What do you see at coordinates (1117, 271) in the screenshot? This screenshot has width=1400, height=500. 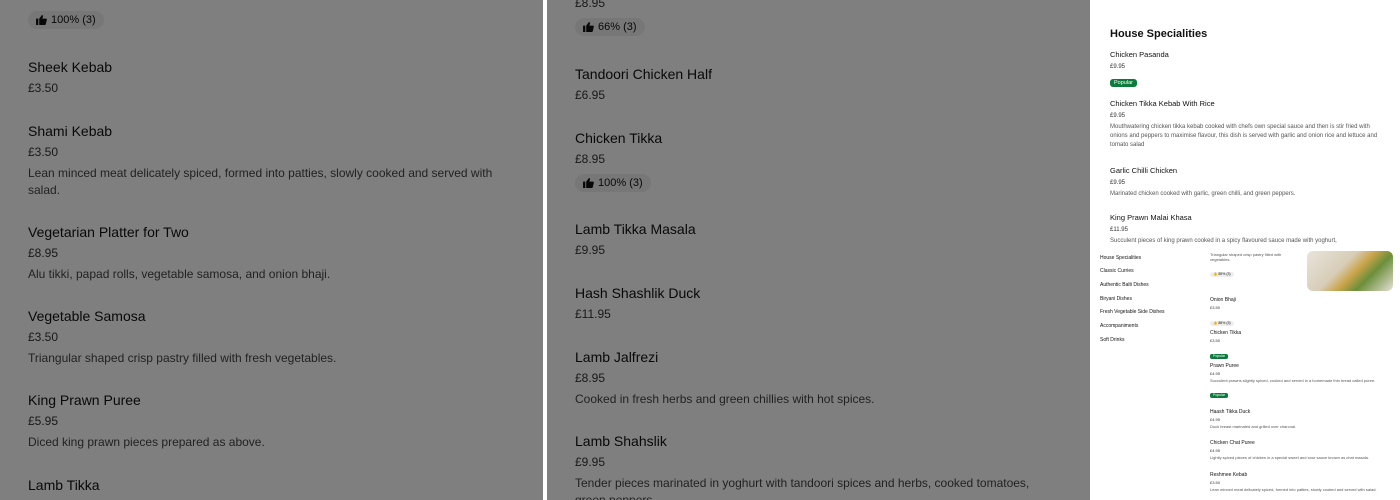 I see `category-link: Classic Curries` at bounding box center [1117, 271].